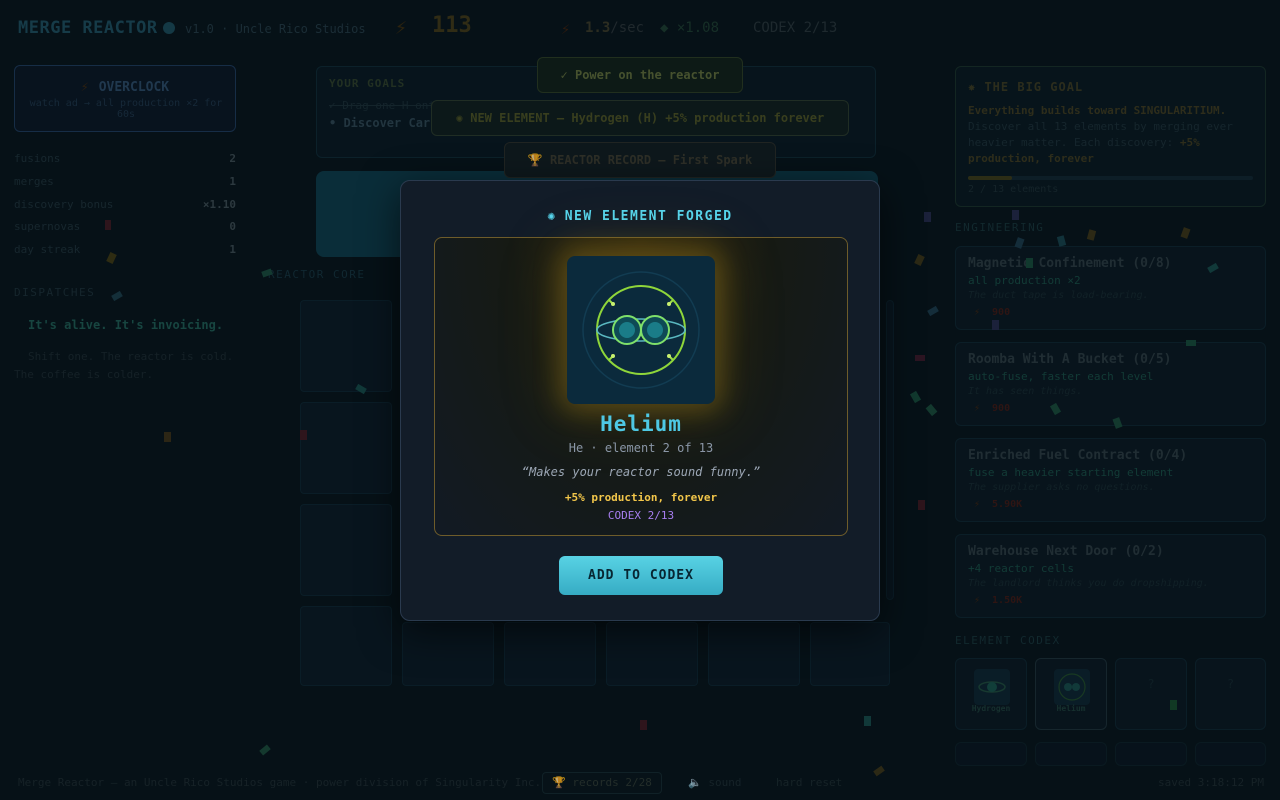  I want to click on element-name: Helium, so click(641, 424).